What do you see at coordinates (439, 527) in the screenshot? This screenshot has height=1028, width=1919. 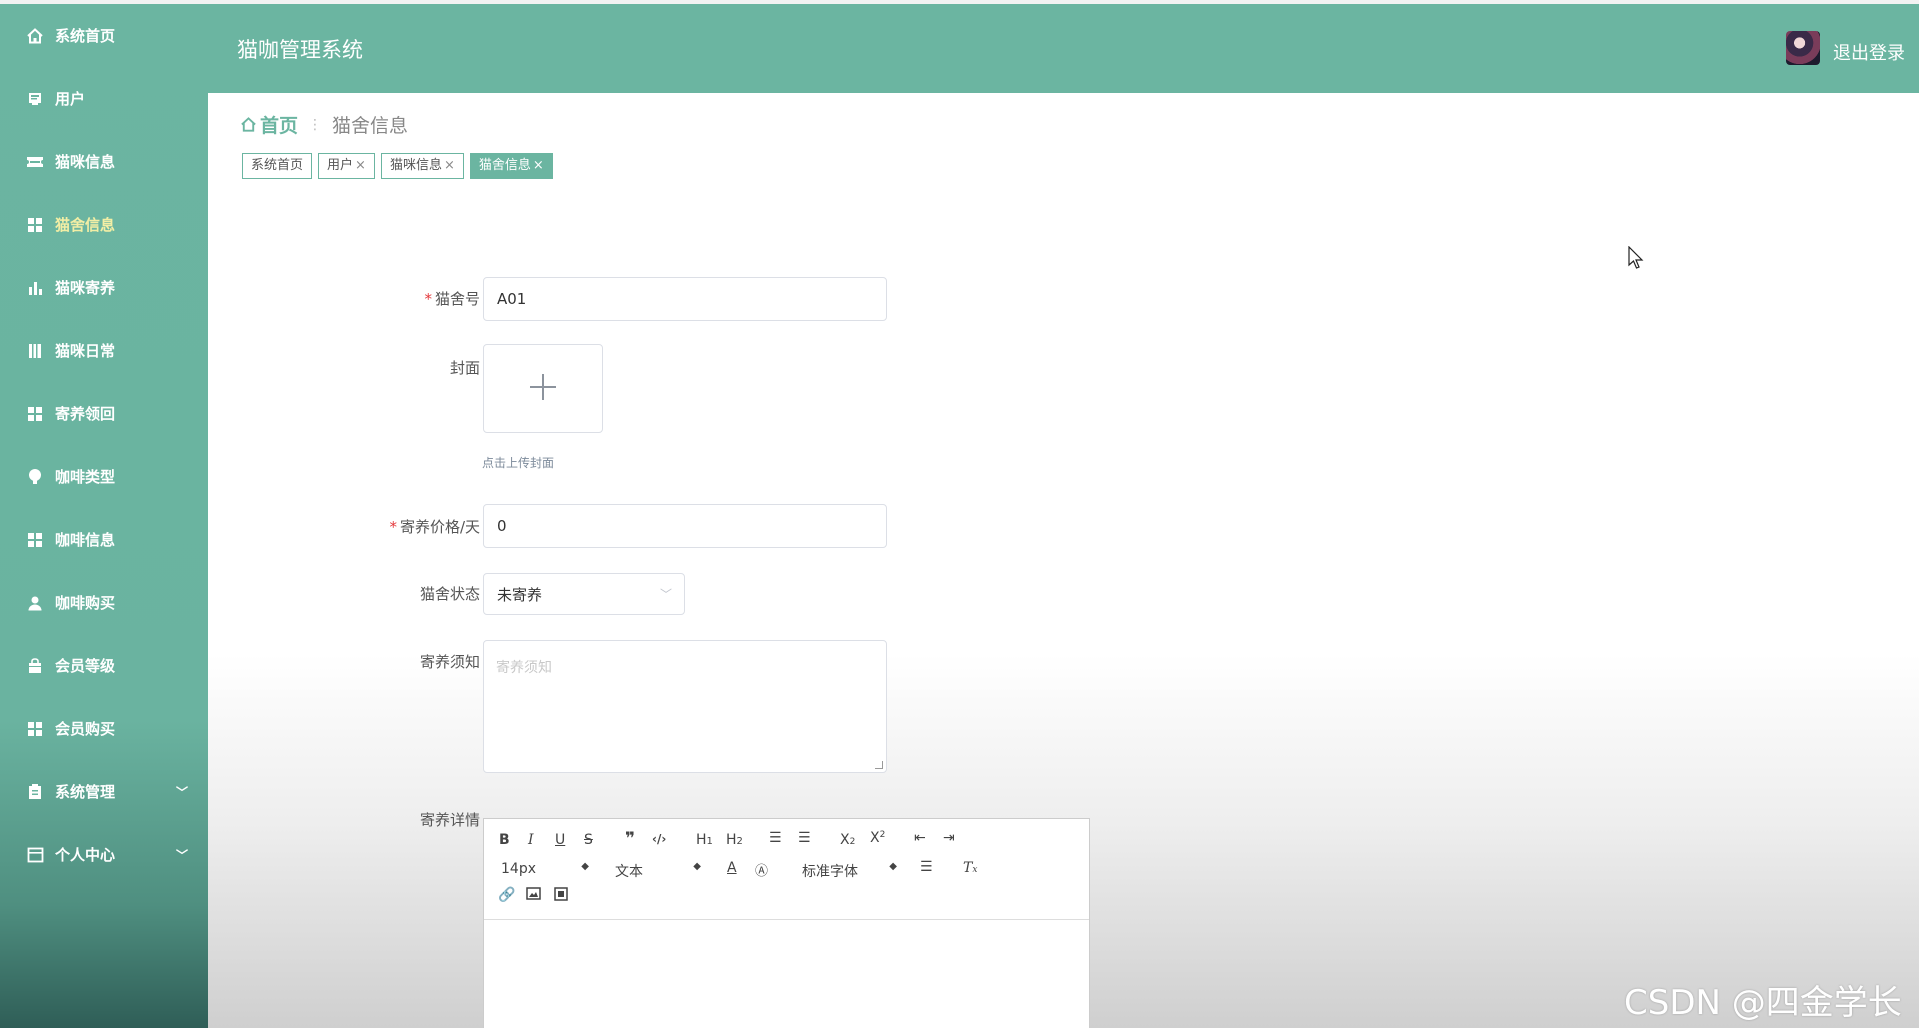 I see `label-text: 寄养价格/天` at bounding box center [439, 527].